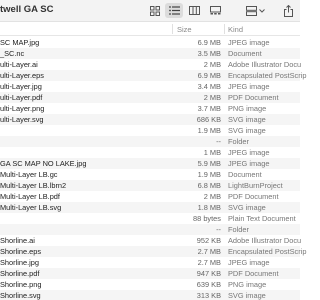 This screenshot has height=300, width=320. Describe the element at coordinates (235, 29) in the screenshot. I see `kind-column-header: Kind` at that location.